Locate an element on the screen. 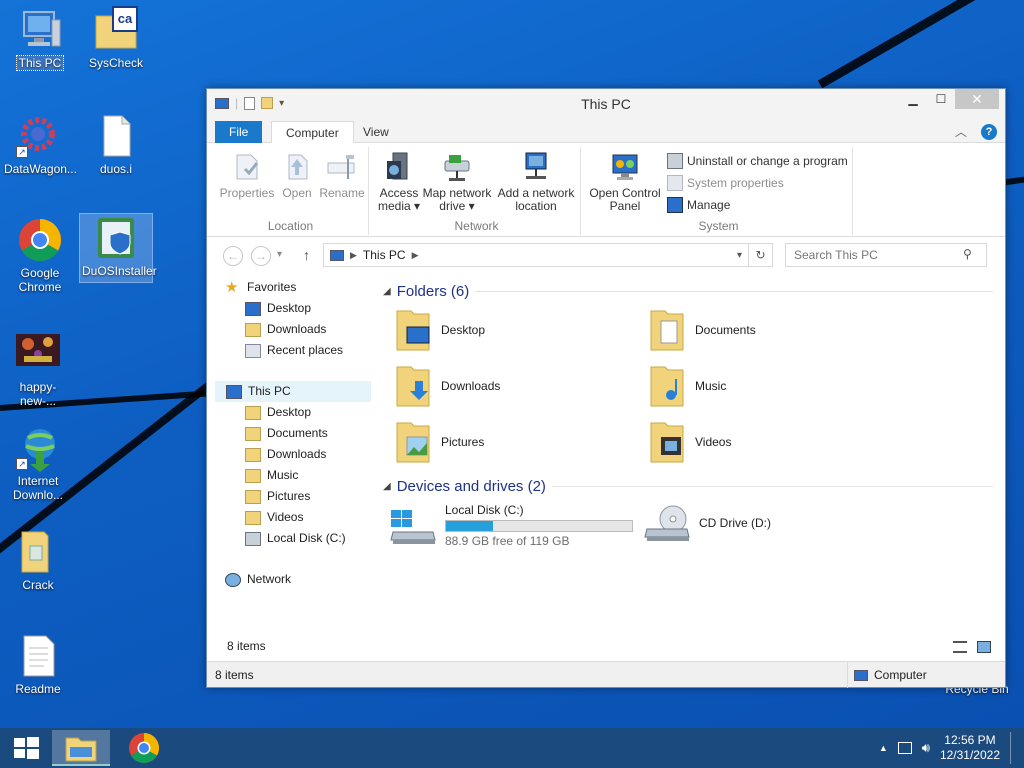  tab-view: View is located at coordinates (376, 132).